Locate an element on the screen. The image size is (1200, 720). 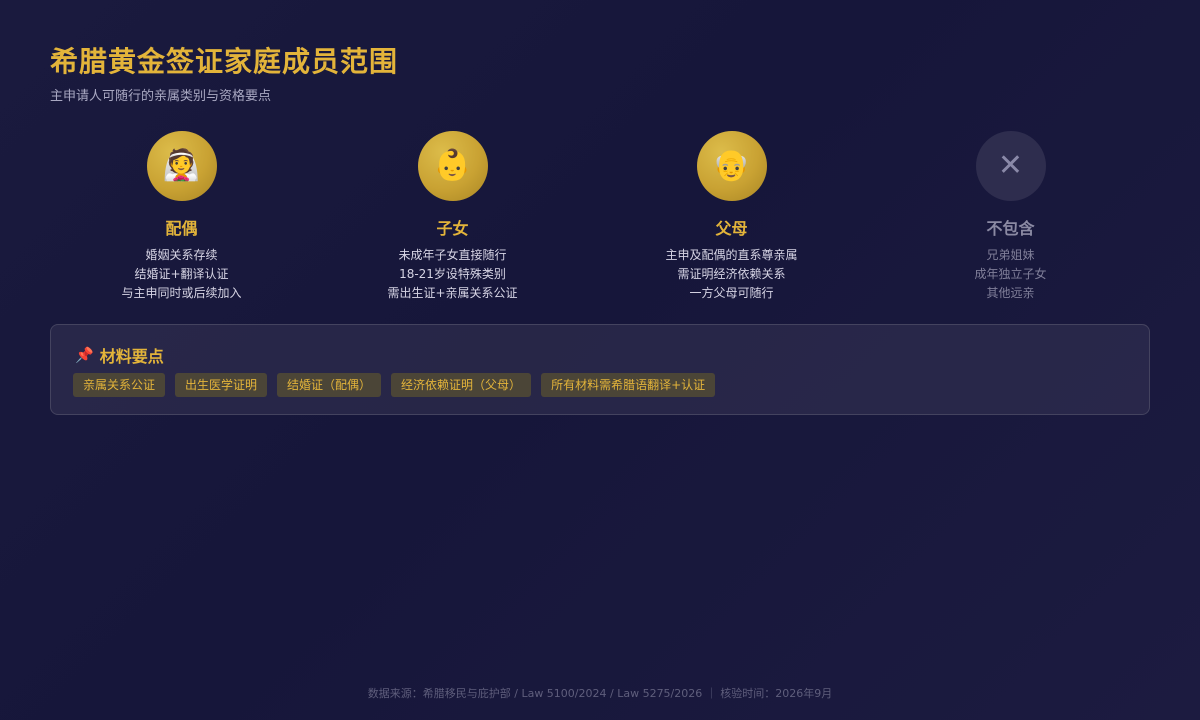
member-detail-line: 与主申同时或后续加入 is located at coordinates (181, 293).